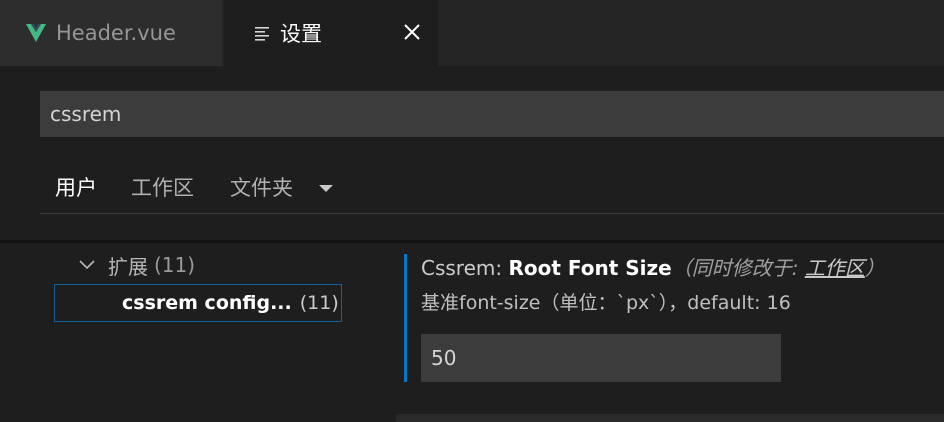 The width and height of the screenshot is (944, 422). What do you see at coordinates (319, 303) in the screenshot?
I see `toc-item-count: (11)` at bounding box center [319, 303].